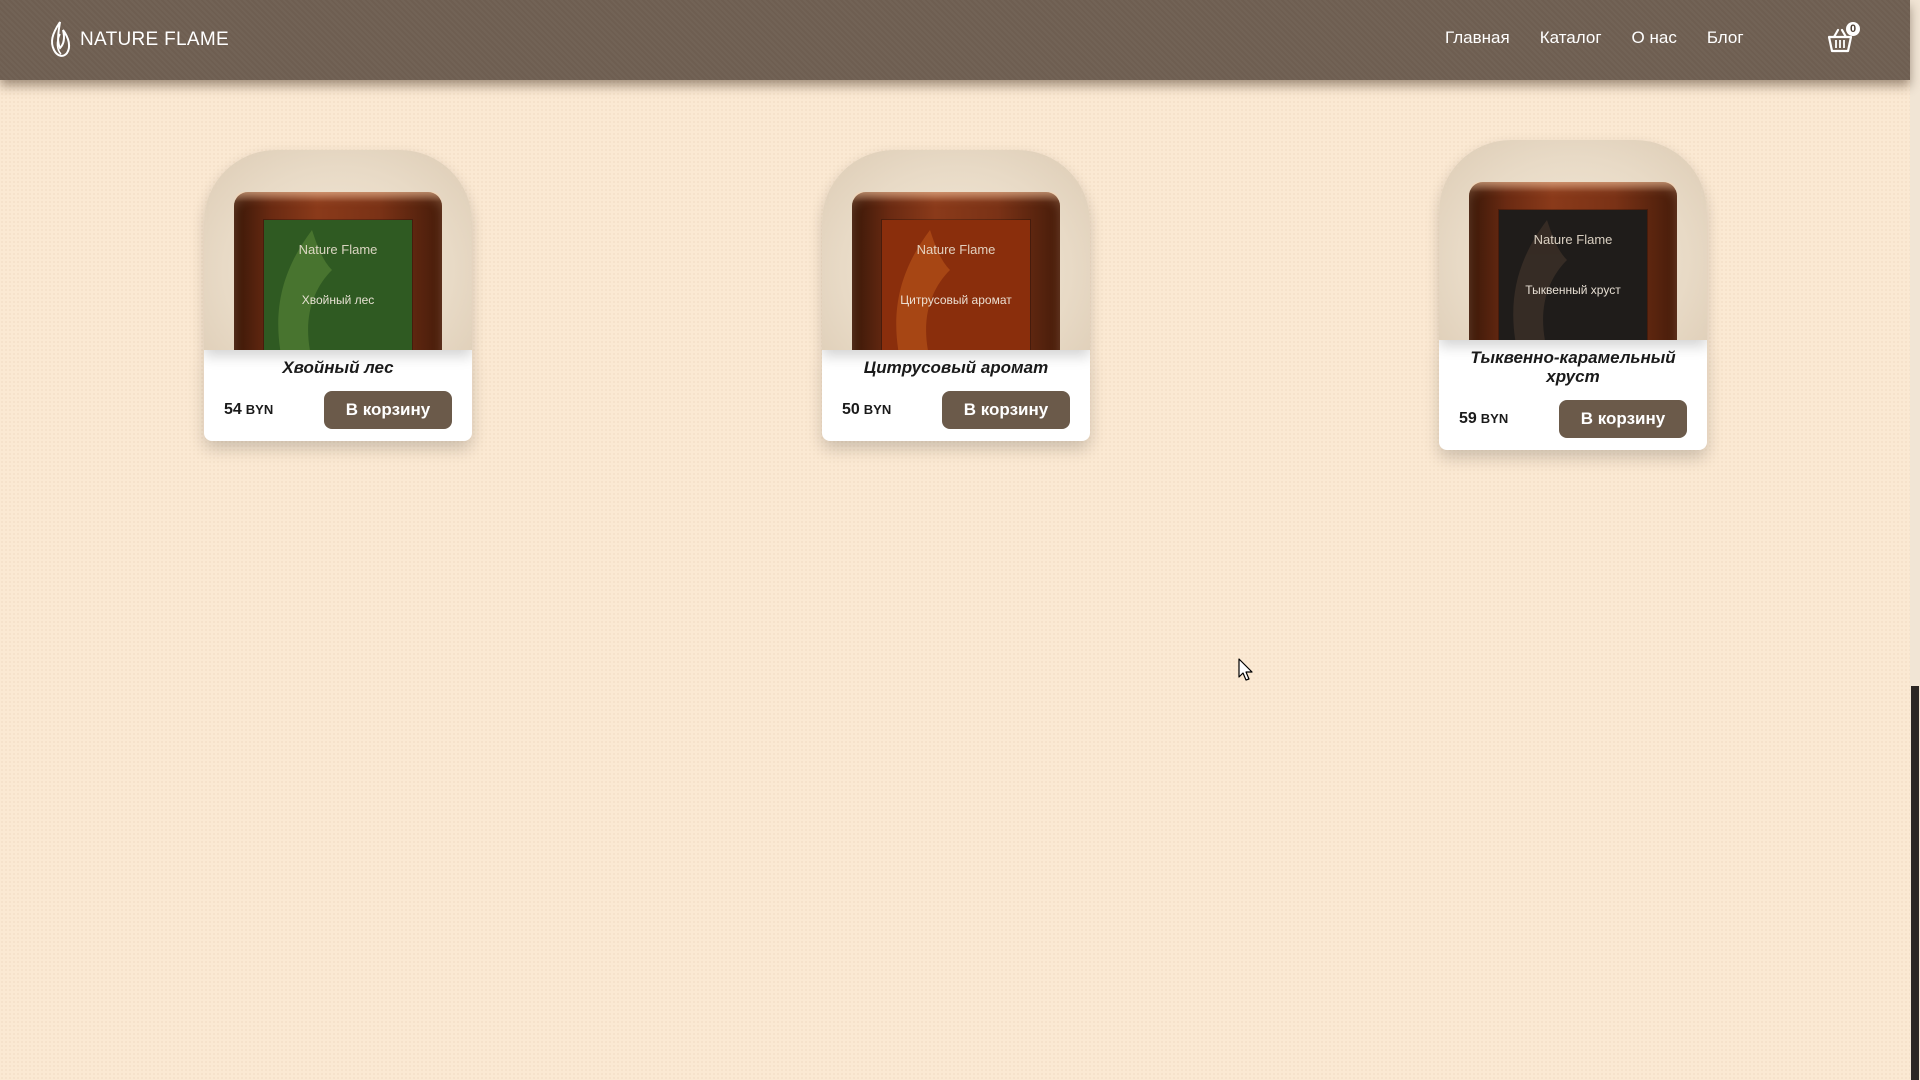 This screenshot has width=1920, height=1080. I want to click on label-name: Хвойный лес, so click(338, 300).